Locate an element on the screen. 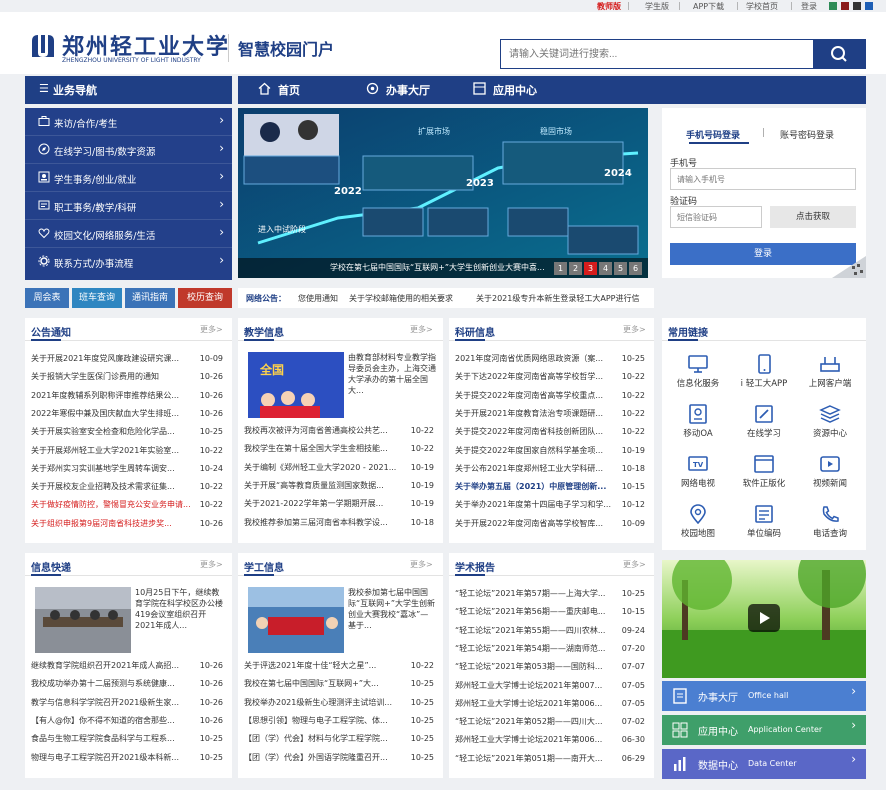 The height and width of the screenshot is (790, 886). nav-home: 首页 is located at coordinates (289, 90).